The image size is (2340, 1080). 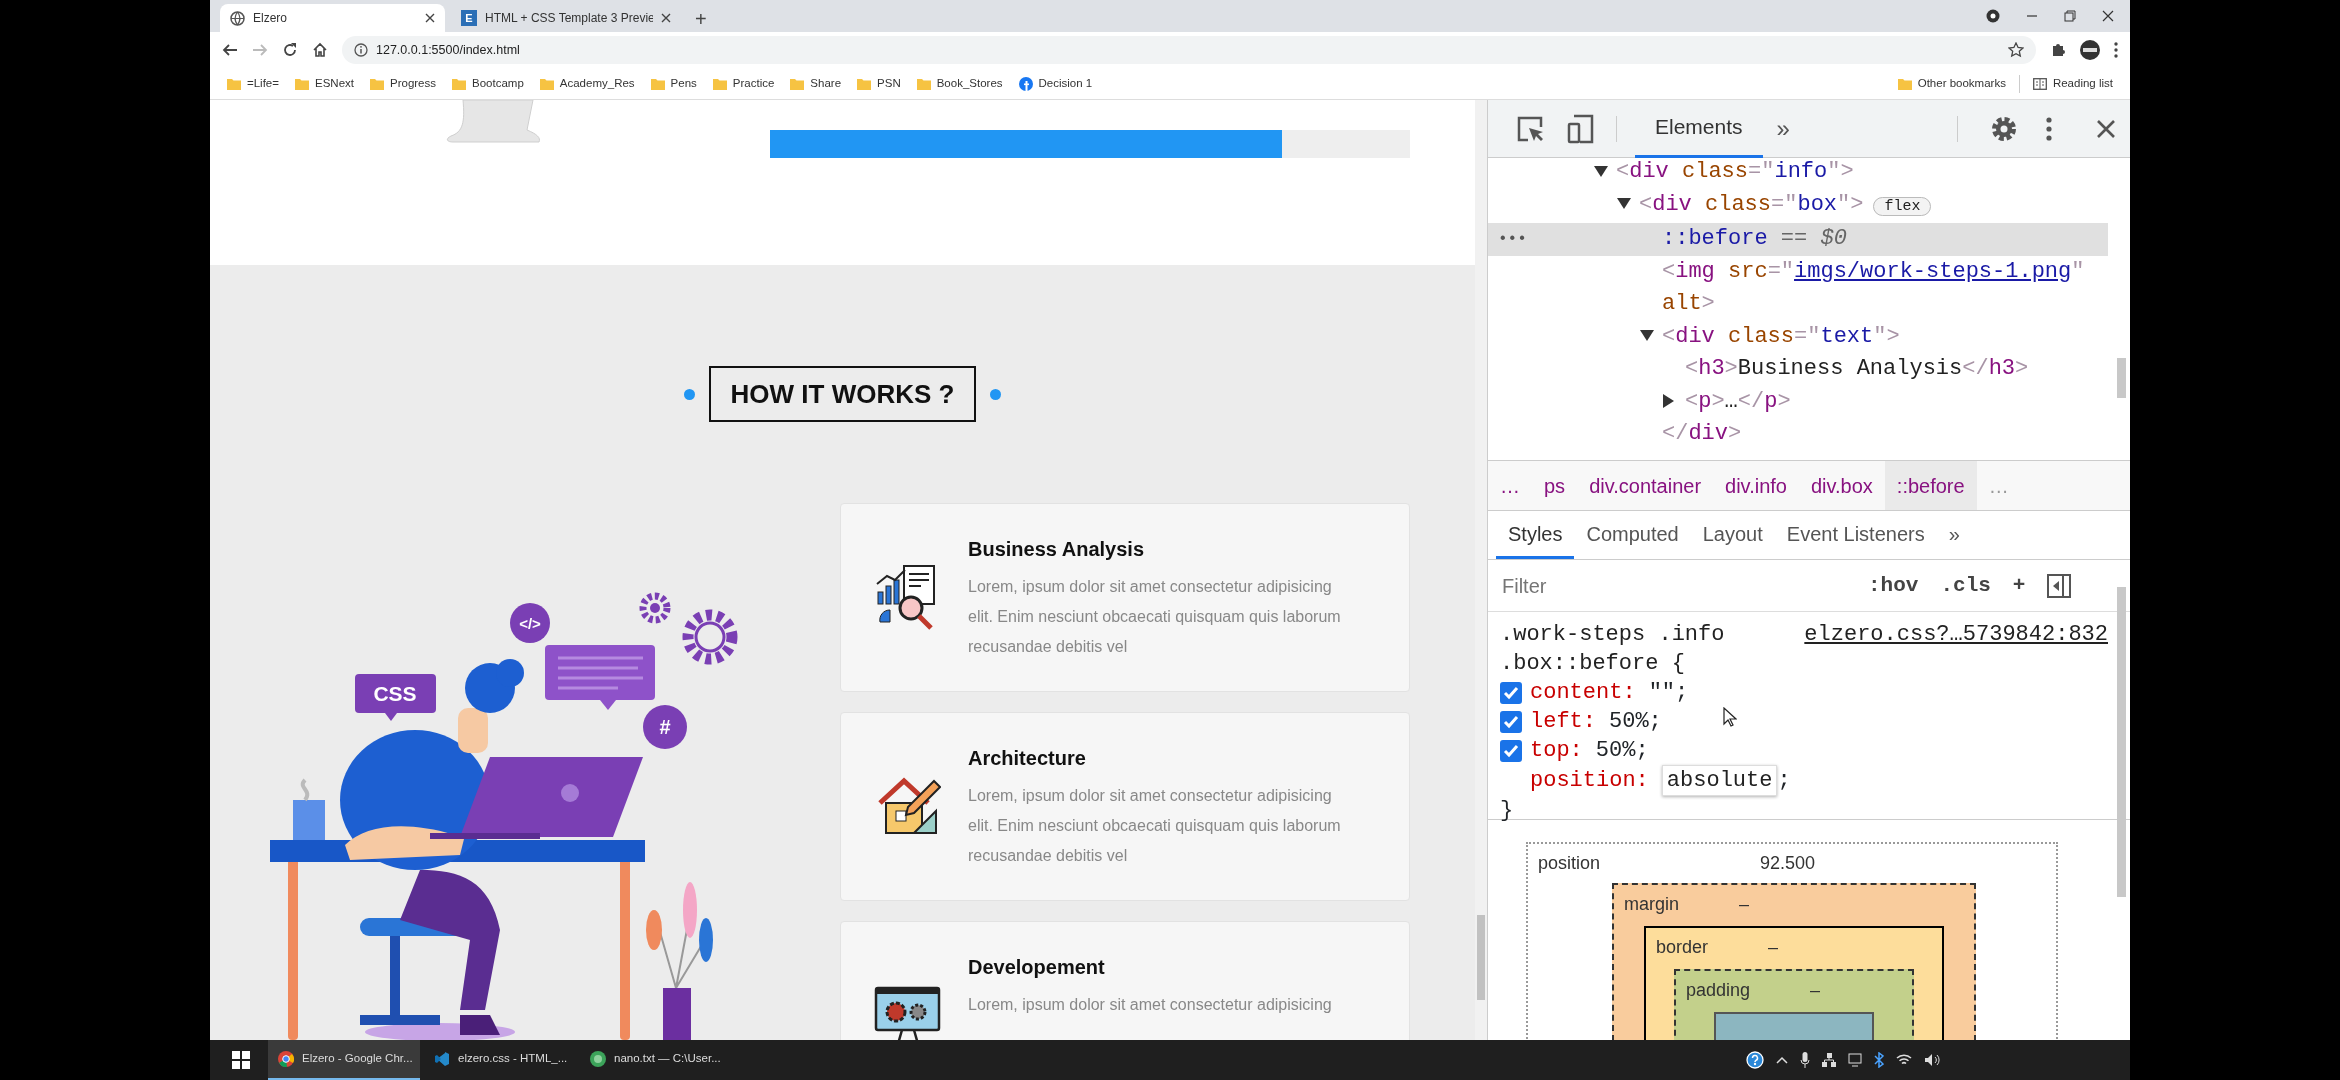 I want to click on avatar-icon, so click(x=2090, y=50).